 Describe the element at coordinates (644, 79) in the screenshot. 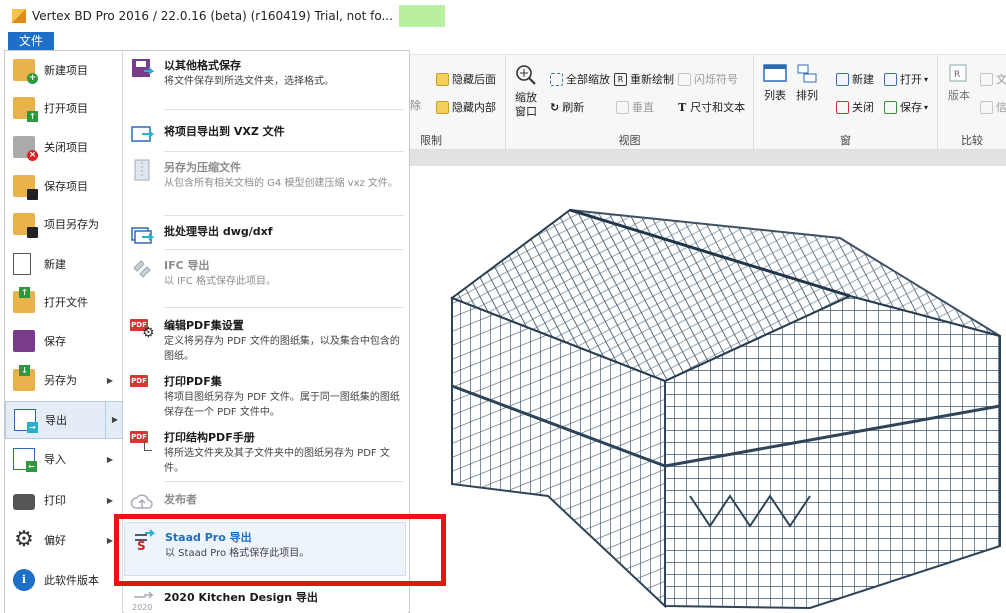

I see `redraw-button: R 重新绘制` at that location.